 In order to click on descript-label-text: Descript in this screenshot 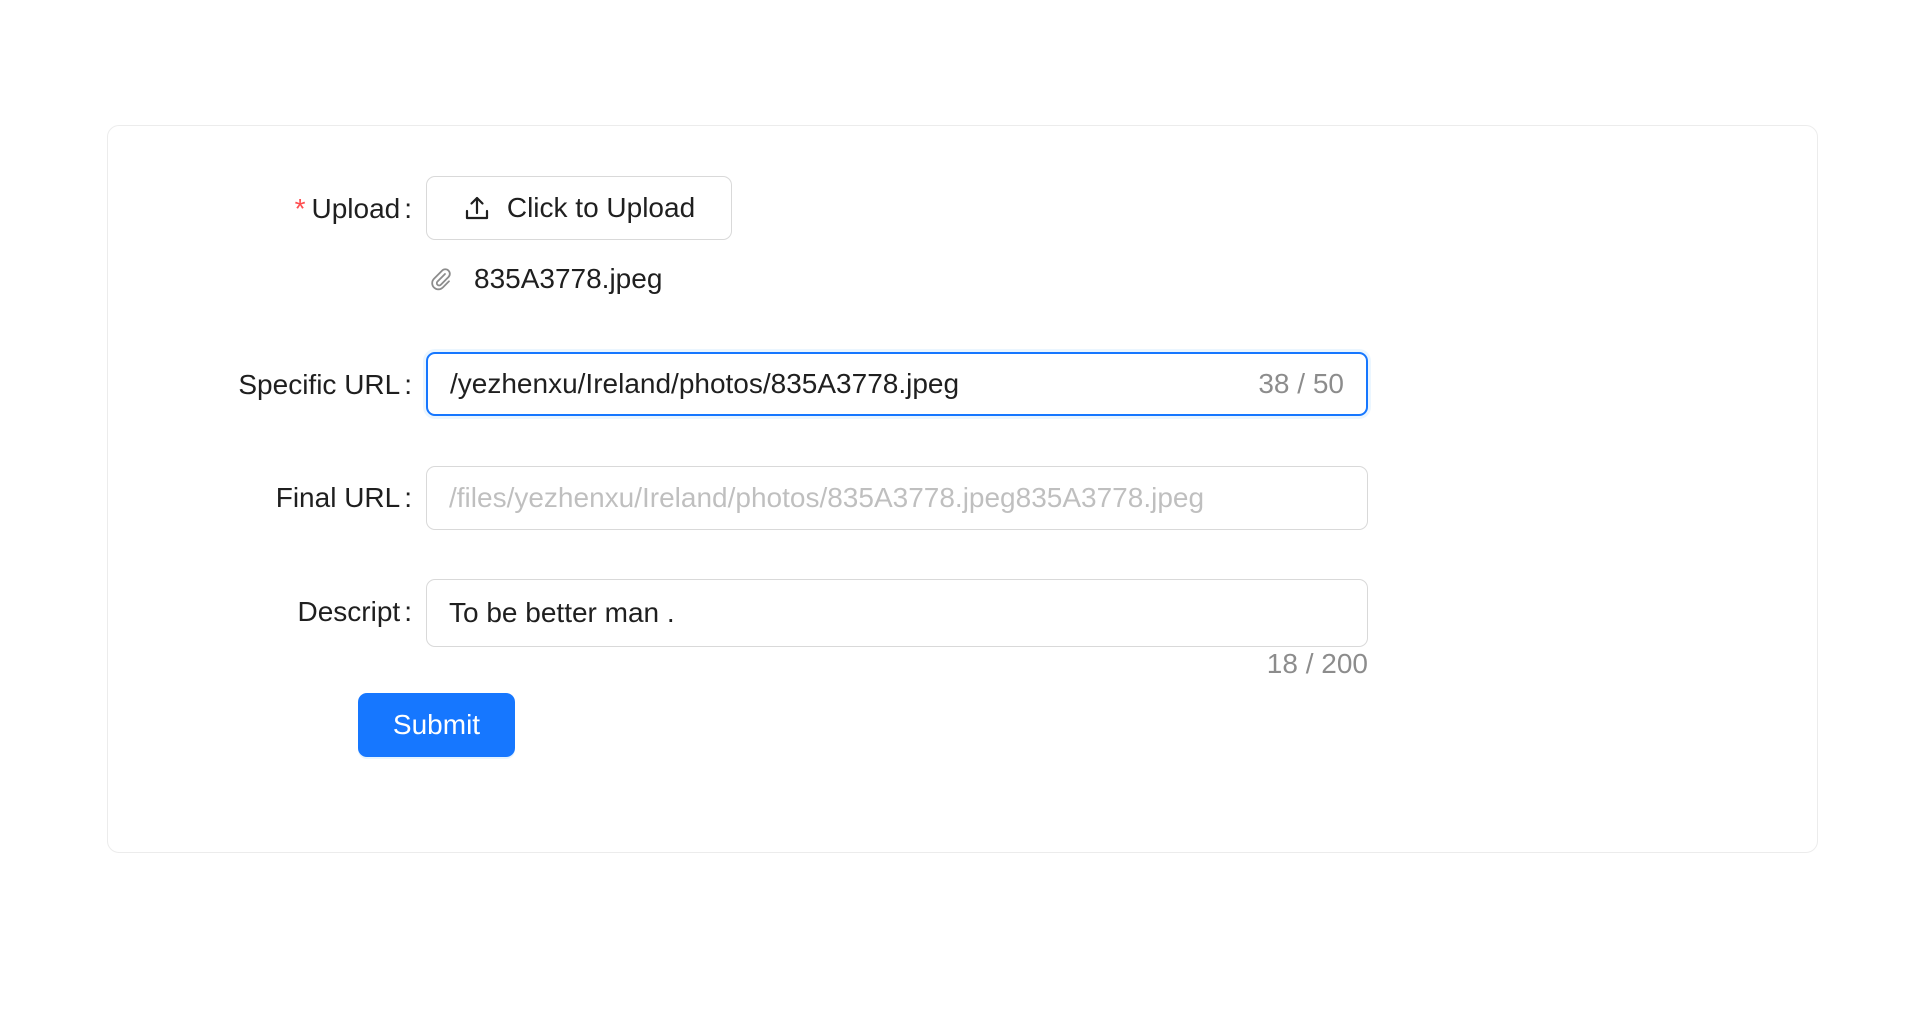, I will do `click(349, 611)`.